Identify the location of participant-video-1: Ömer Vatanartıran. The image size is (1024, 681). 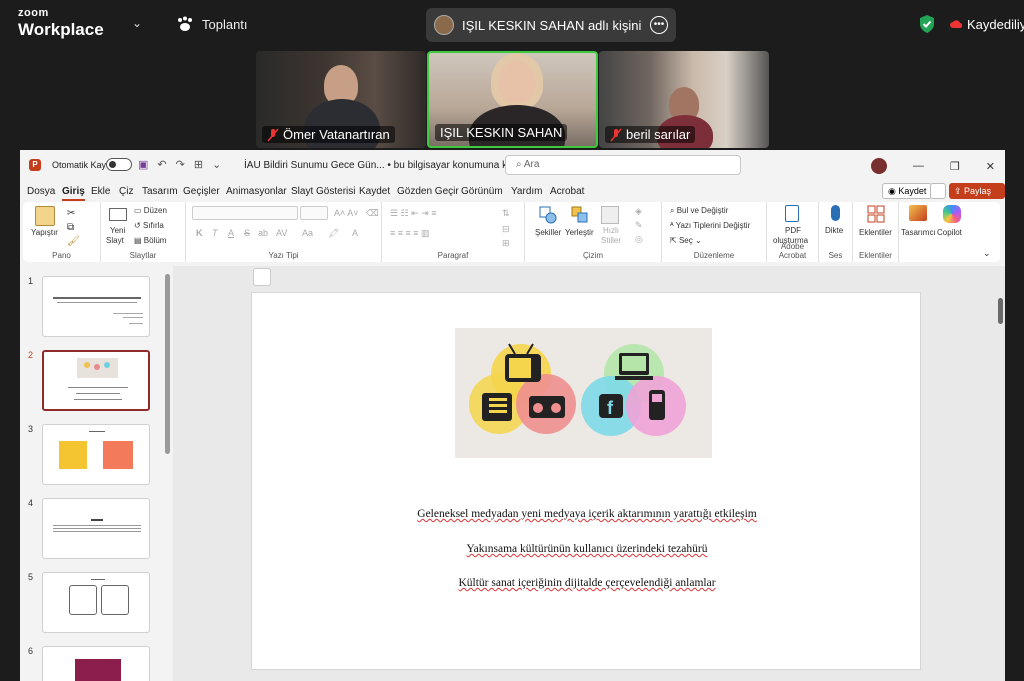
(341, 99).